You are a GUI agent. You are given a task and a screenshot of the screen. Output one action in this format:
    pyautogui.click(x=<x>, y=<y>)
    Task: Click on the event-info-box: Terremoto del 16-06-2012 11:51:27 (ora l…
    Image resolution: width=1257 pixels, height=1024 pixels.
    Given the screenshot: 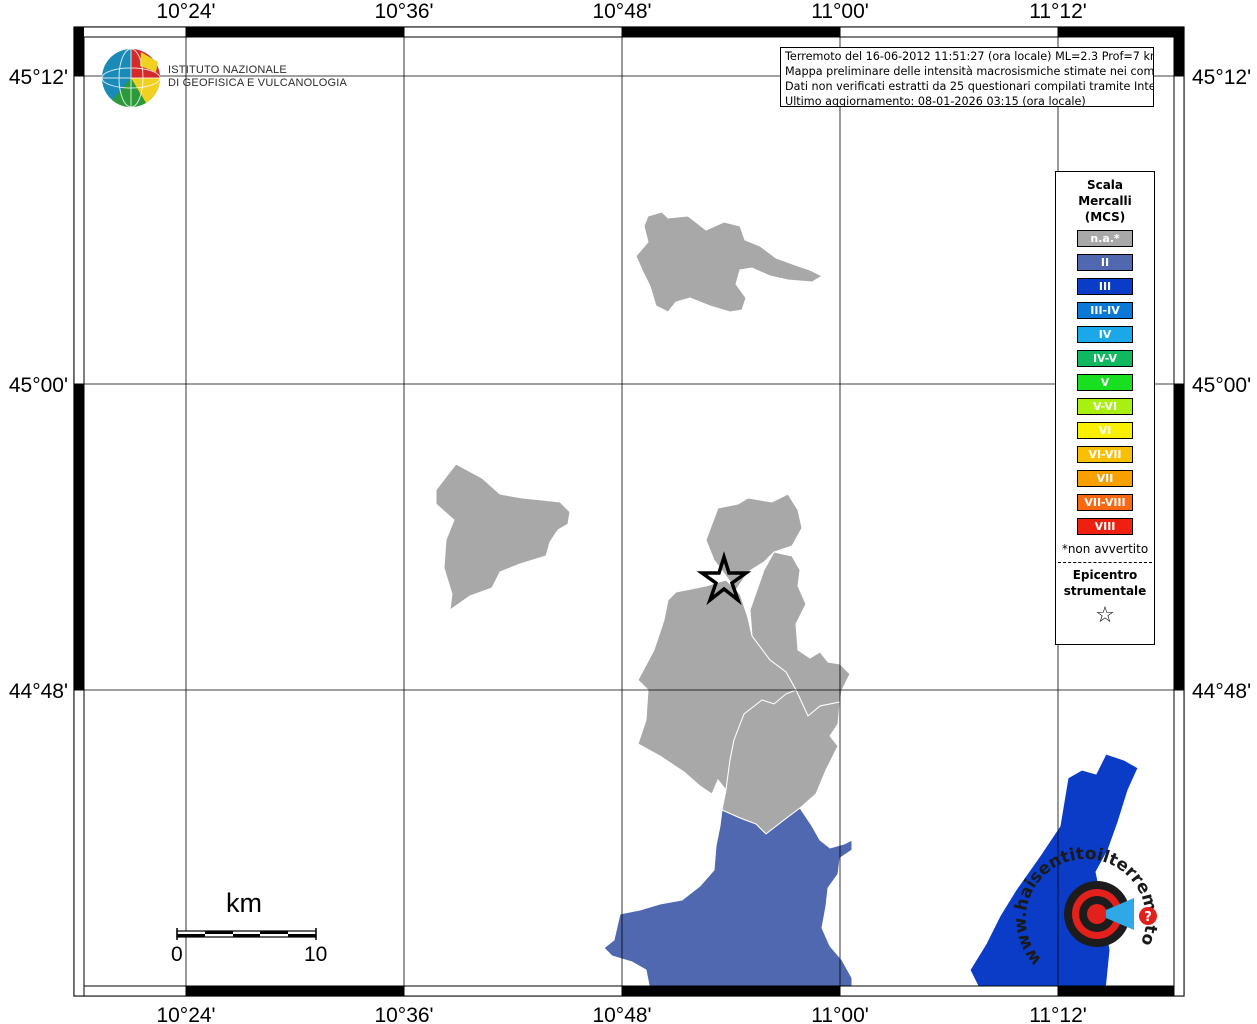 What is the action you would take?
    pyautogui.click(x=967, y=77)
    